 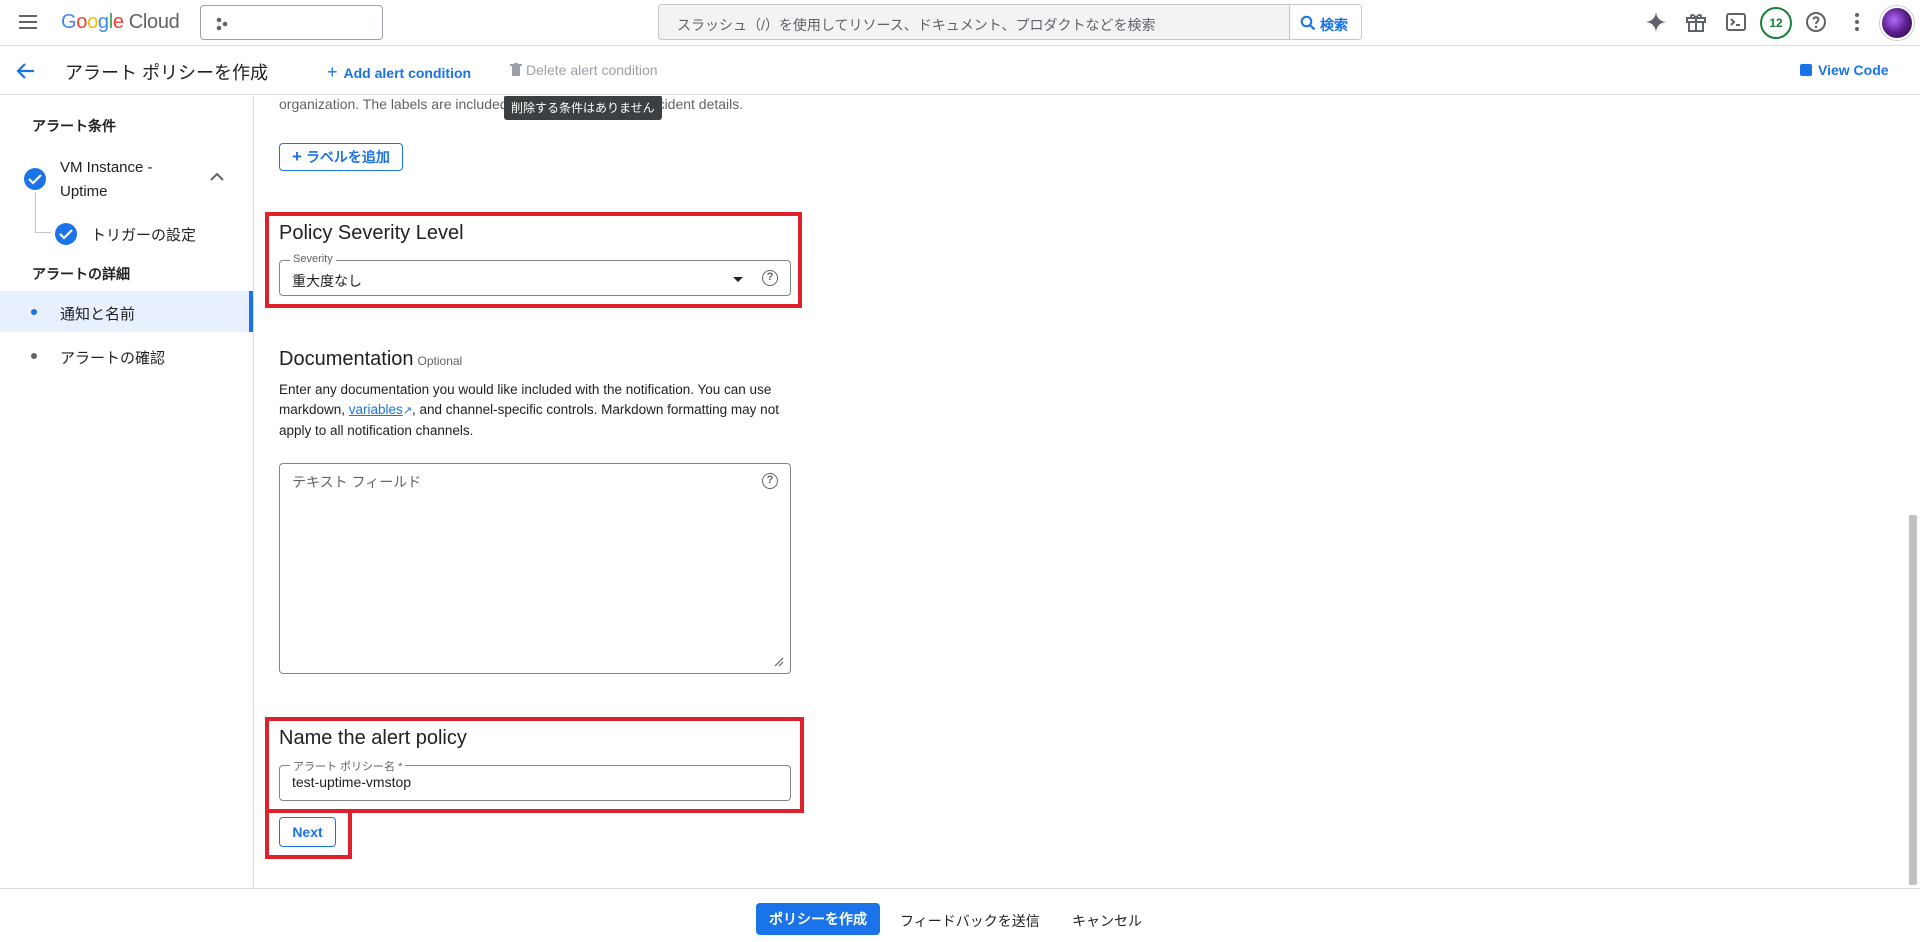 I want to click on search-input: スラッシュ（/）を使用してリソース、ドキュメント、プロダクトなどを検索, so click(x=974, y=22).